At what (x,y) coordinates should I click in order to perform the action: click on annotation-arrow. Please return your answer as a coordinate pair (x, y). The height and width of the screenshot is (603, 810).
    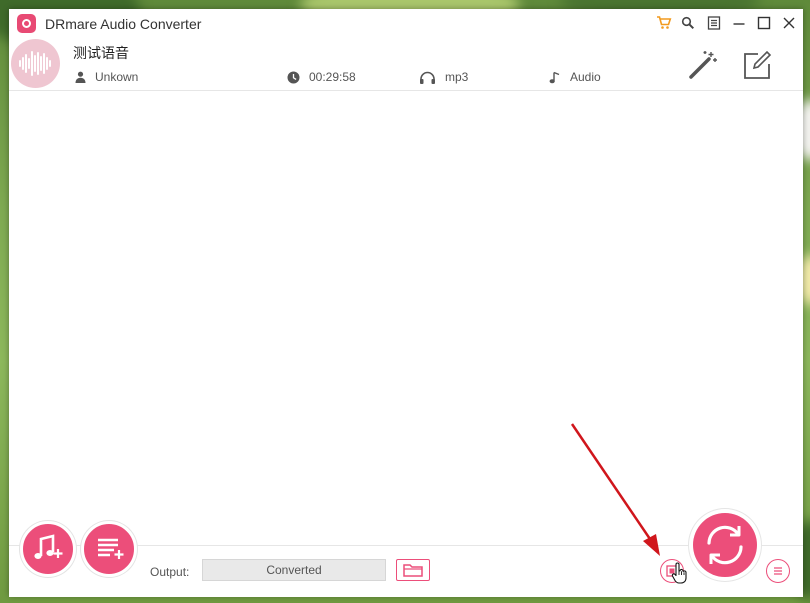
    Looking at the image, I should click on (615, 489).